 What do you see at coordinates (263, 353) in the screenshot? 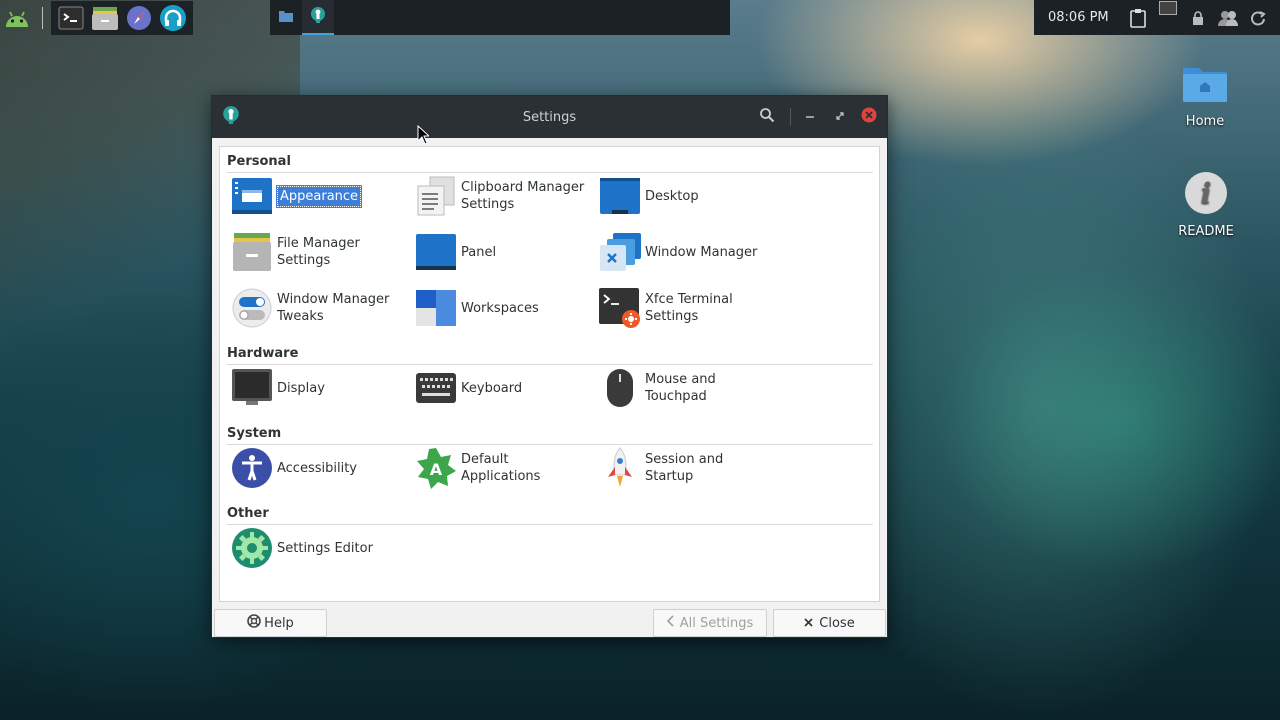
I see `section-title-hardware: Hardware` at bounding box center [263, 353].